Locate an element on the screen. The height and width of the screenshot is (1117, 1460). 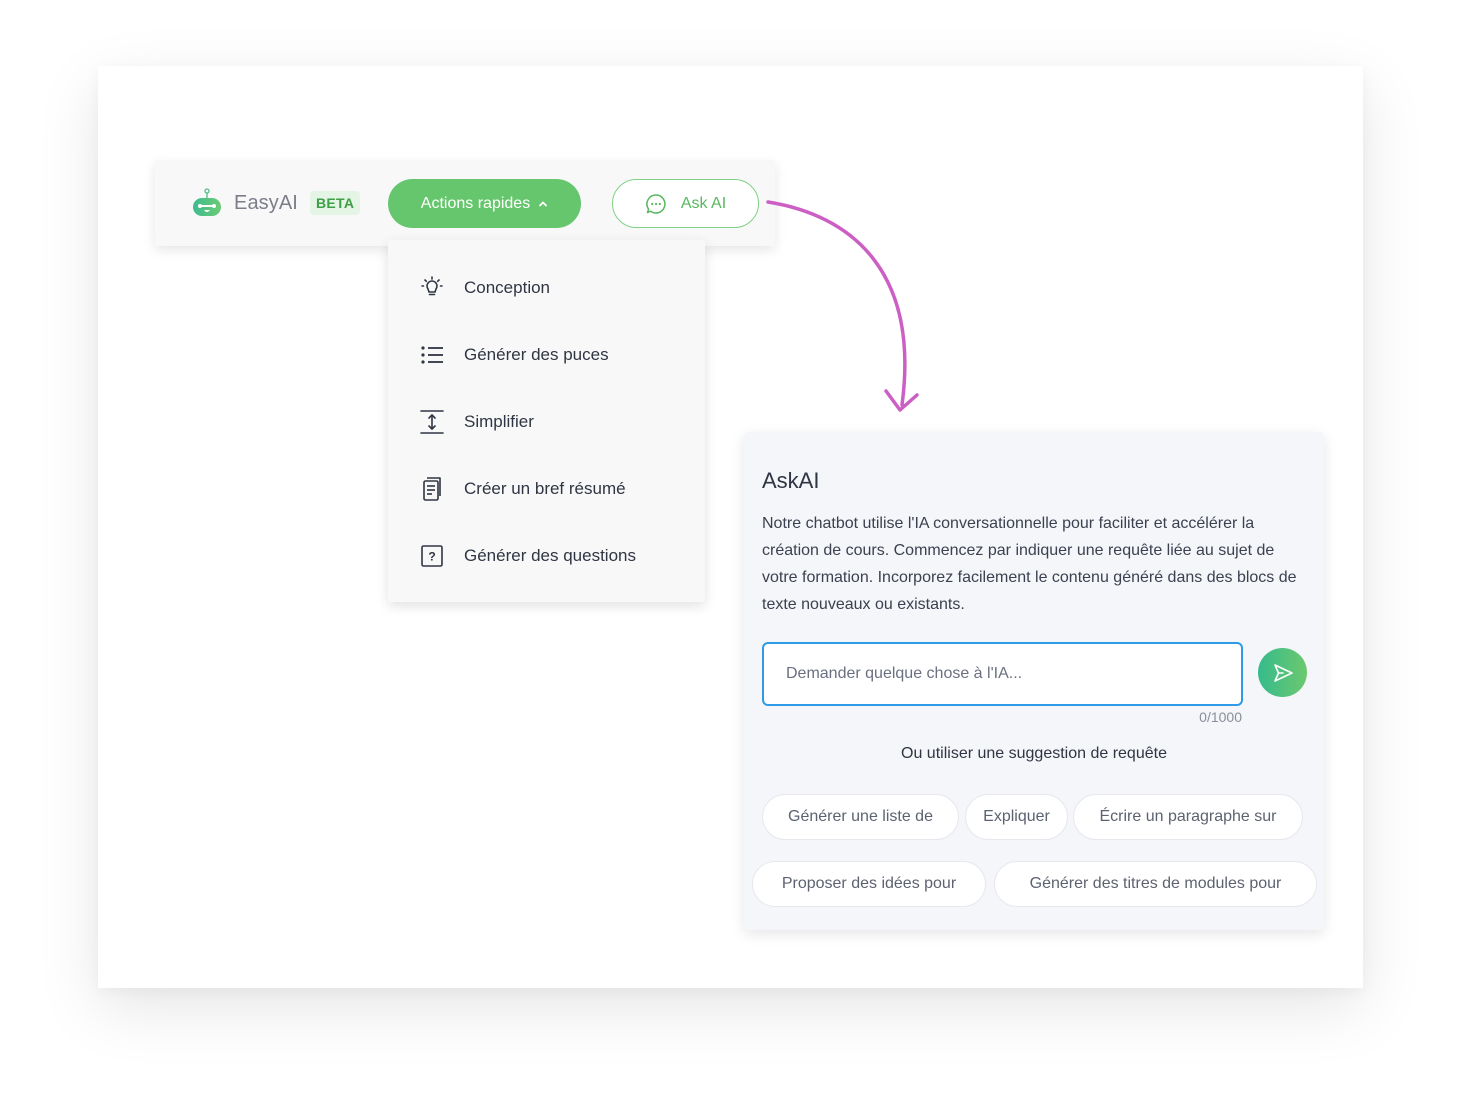
send-button is located at coordinates (1282, 672).